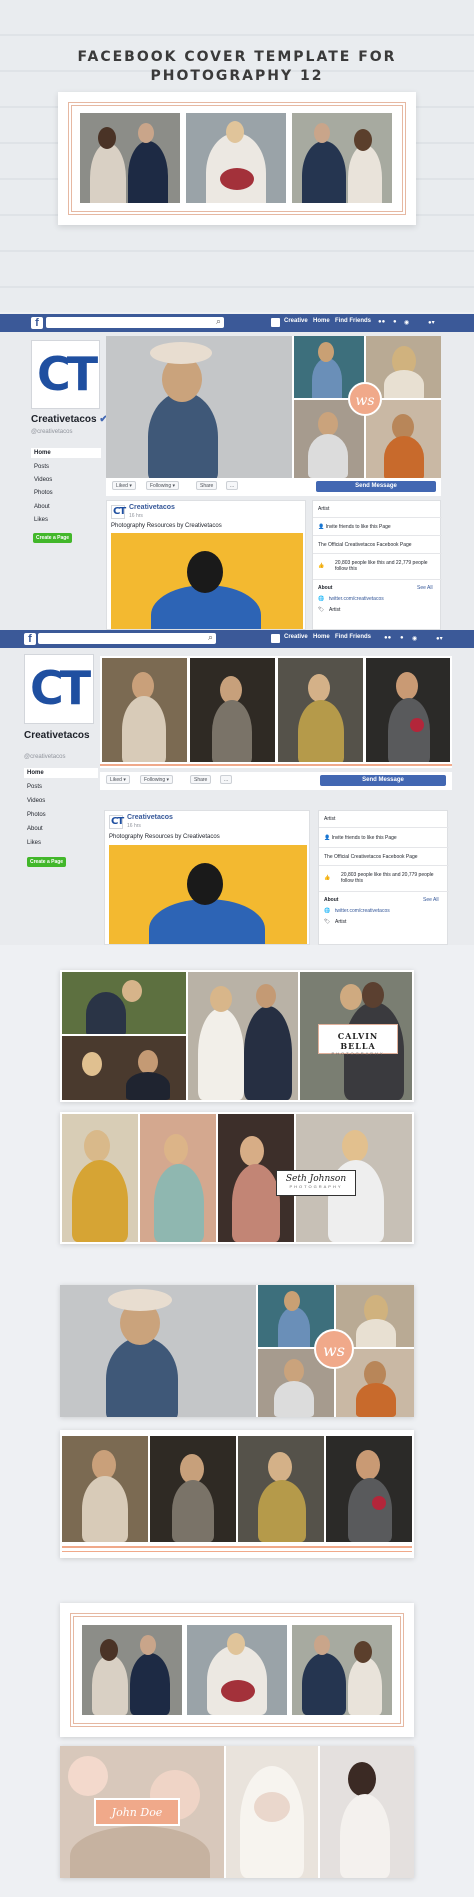 The height and width of the screenshot is (1897, 474). What do you see at coordinates (335, 610) in the screenshot?
I see `artist-category-text: Artist` at bounding box center [335, 610].